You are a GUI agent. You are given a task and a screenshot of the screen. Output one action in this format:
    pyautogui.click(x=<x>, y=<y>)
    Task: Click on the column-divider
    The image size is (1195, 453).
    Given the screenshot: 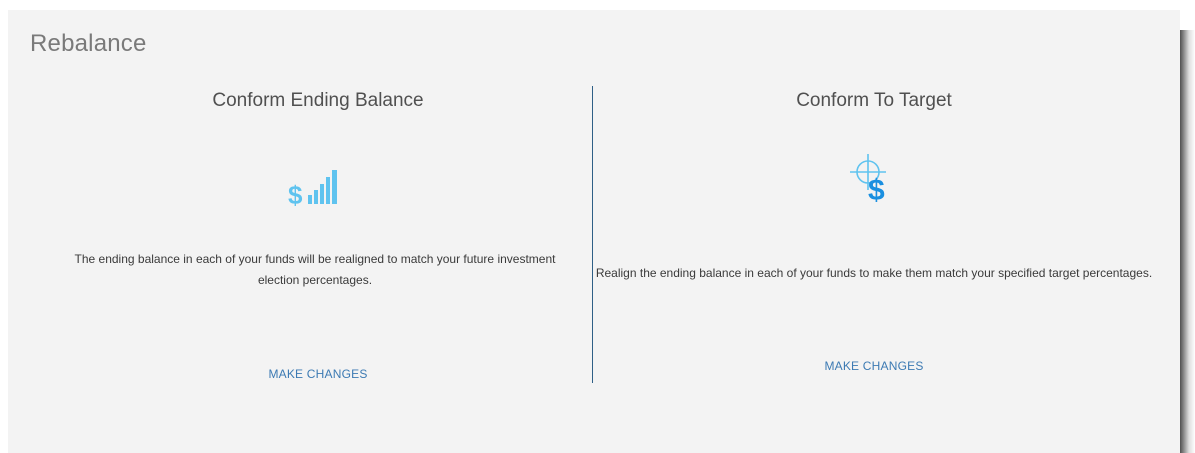 What is the action you would take?
    pyautogui.click(x=592, y=234)
    